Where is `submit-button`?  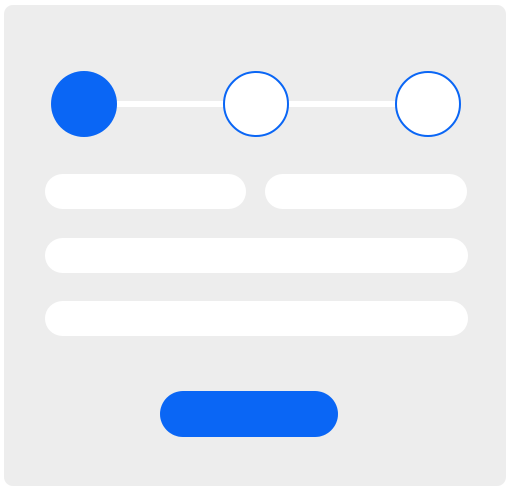
submit-button is located at coordinates (249, 414).